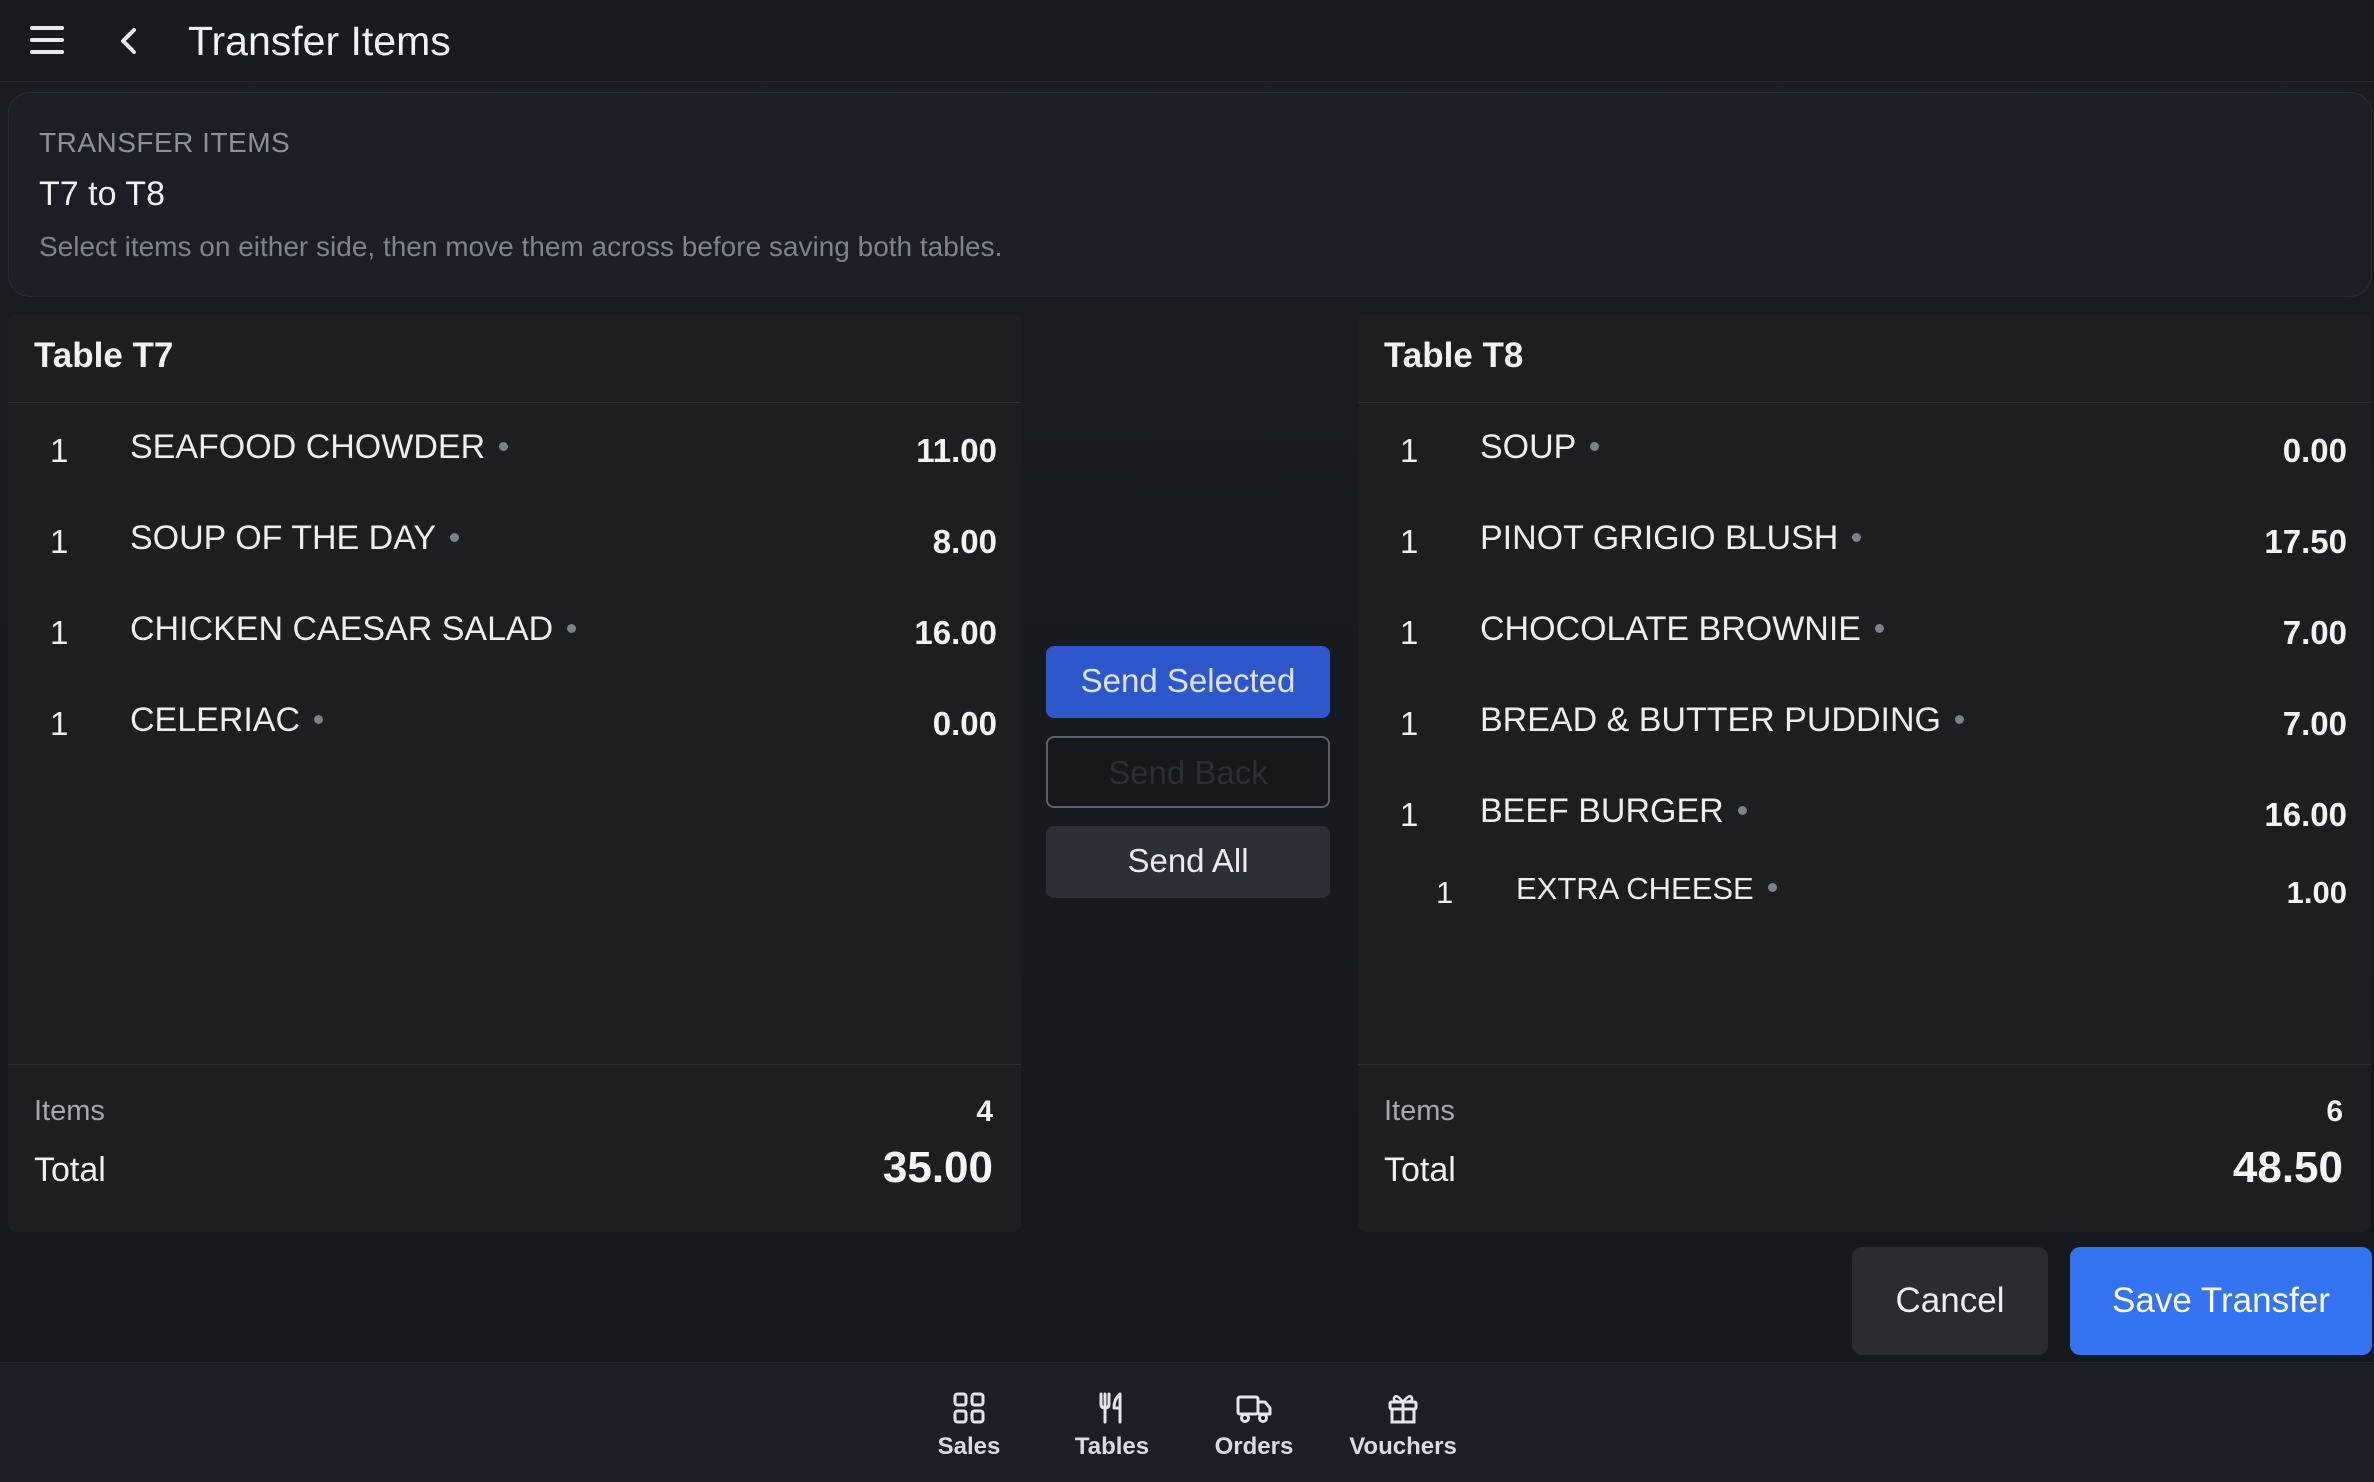 This screenshot has height=1482, width=2374. What do you see at coordinates (283, 538) in the screenshot?
I see `item-name: SOUP OF THE DAY` at bounding box center [283, 538].